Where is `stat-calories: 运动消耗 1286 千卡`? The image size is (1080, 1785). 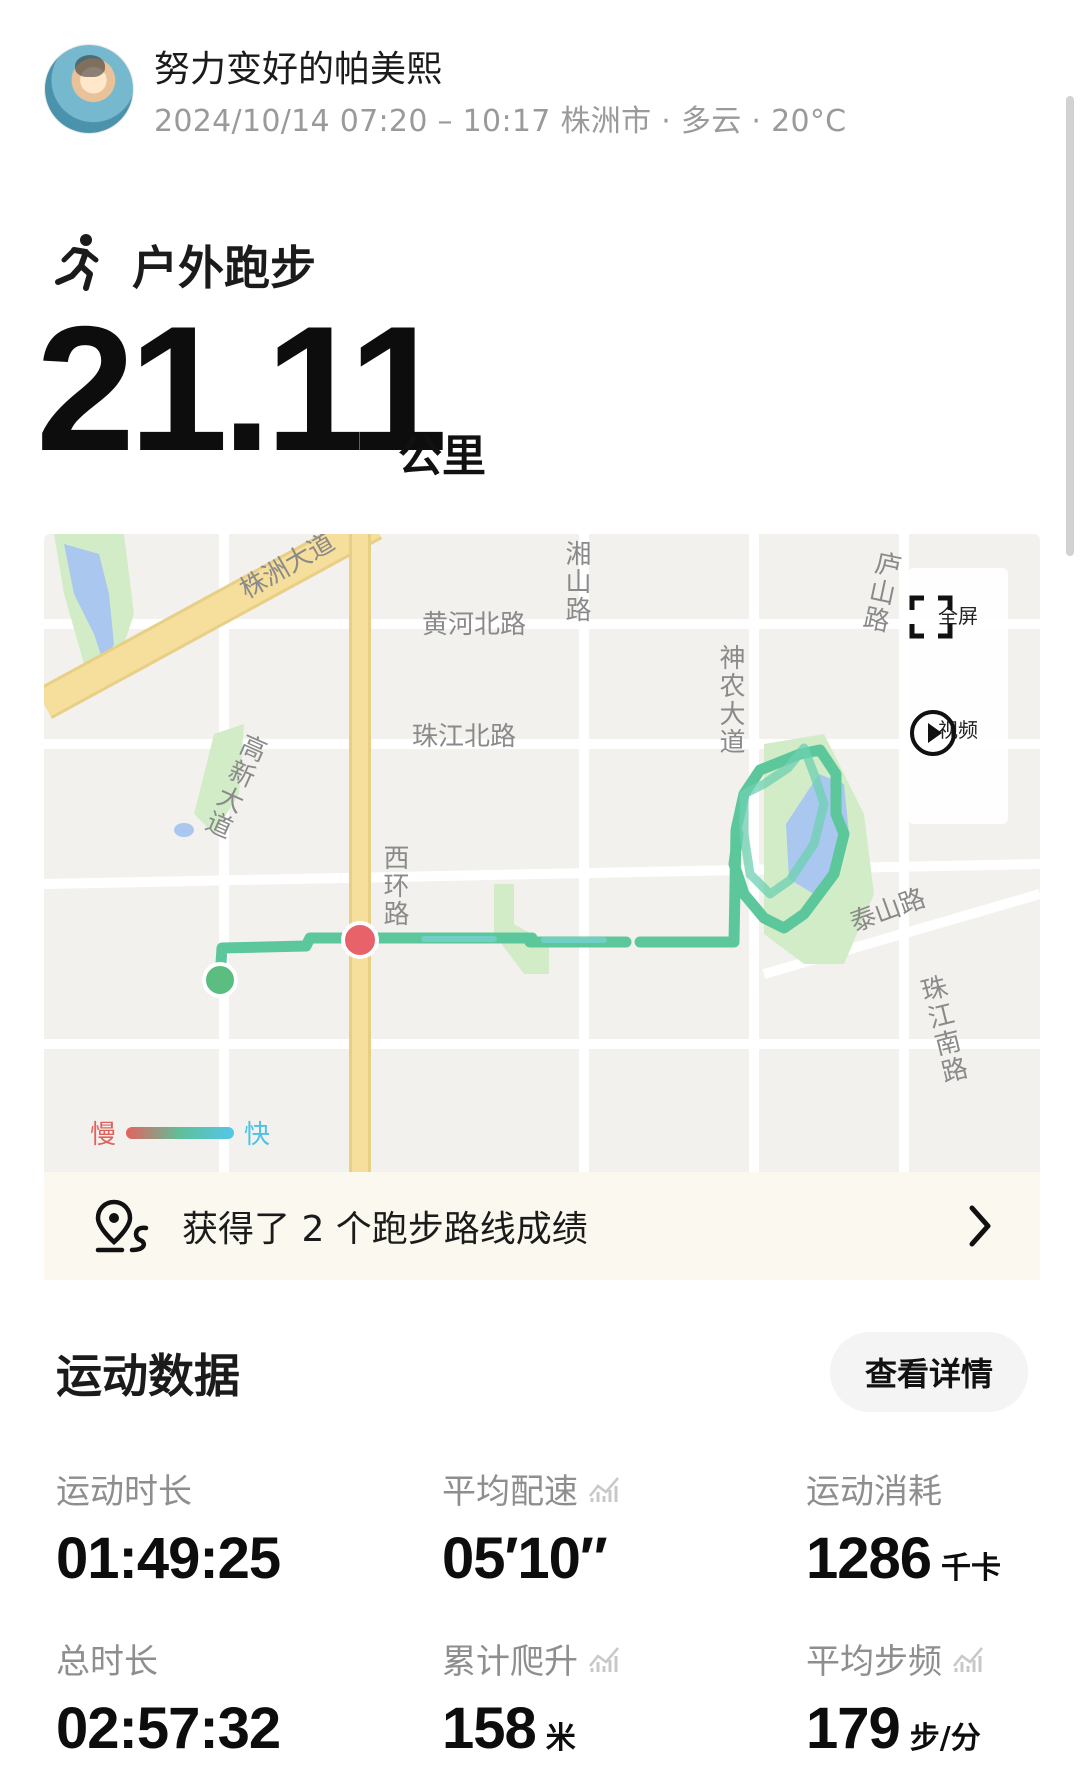 stat-calories: 运动消耗 1286 千卡 is located at coordinates (943, 1528).